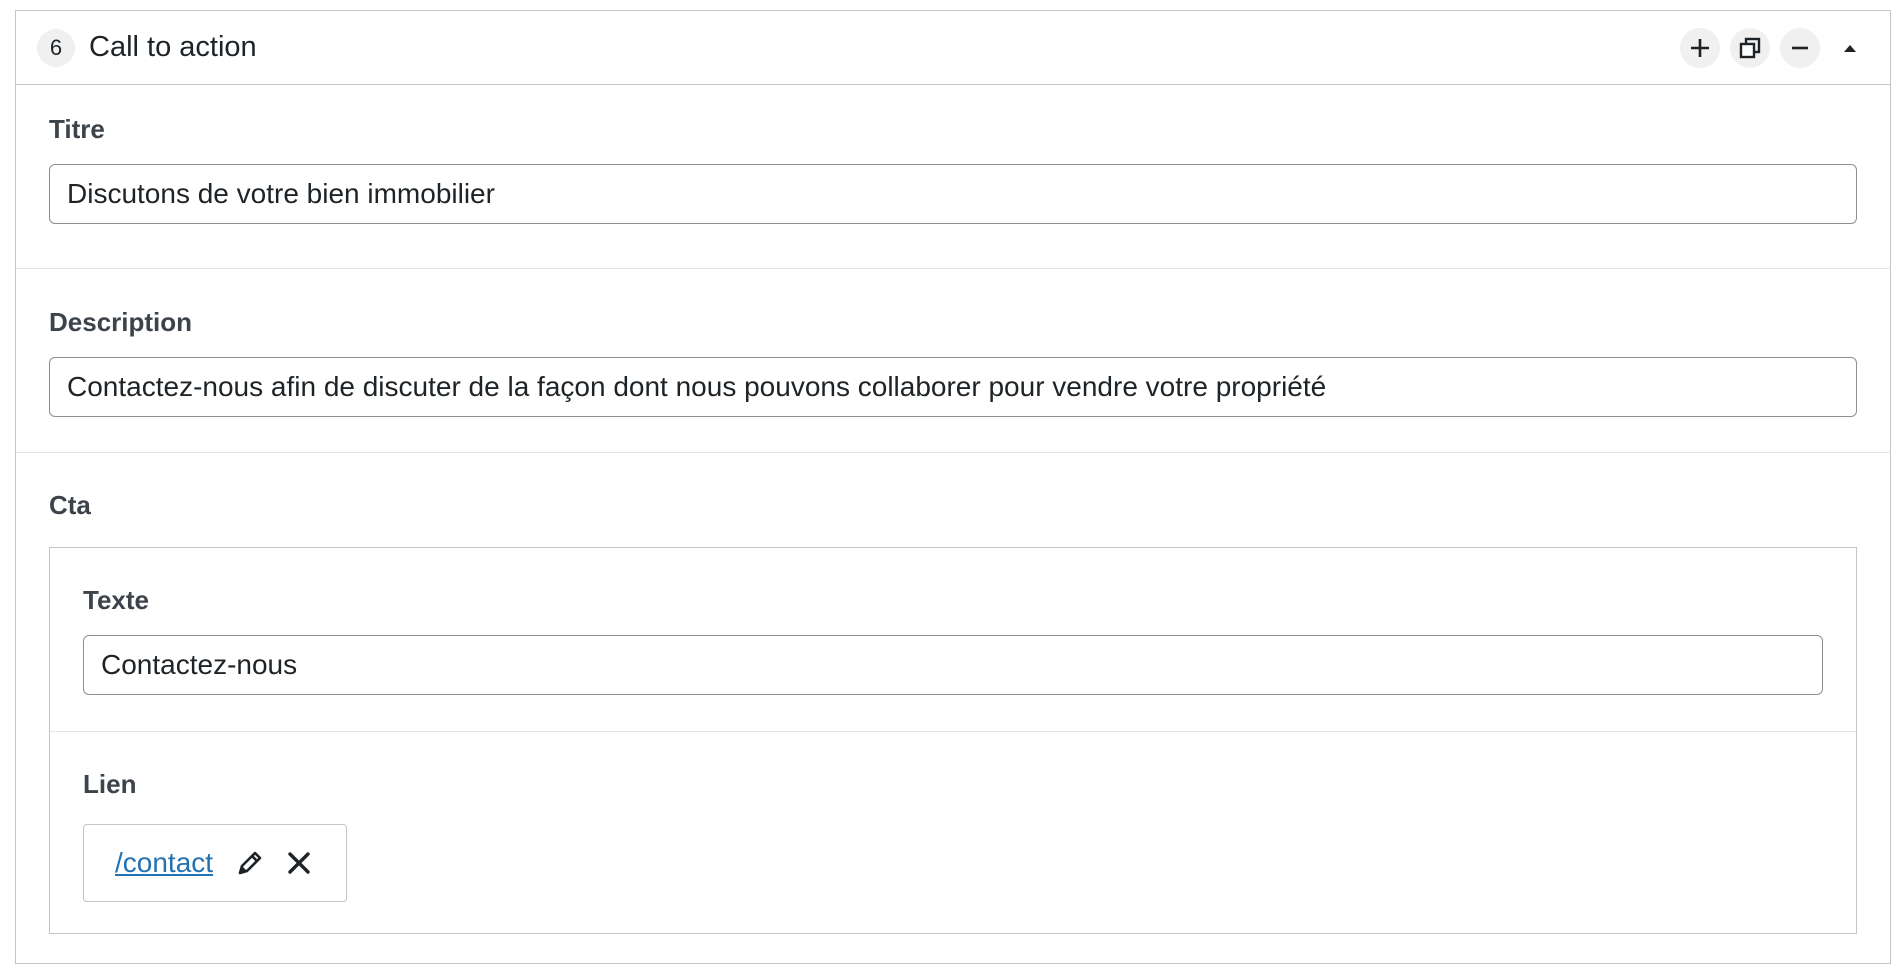 This screenshot has width=1900, height=972. I want to click on remove-link-button, so click(299, 863).